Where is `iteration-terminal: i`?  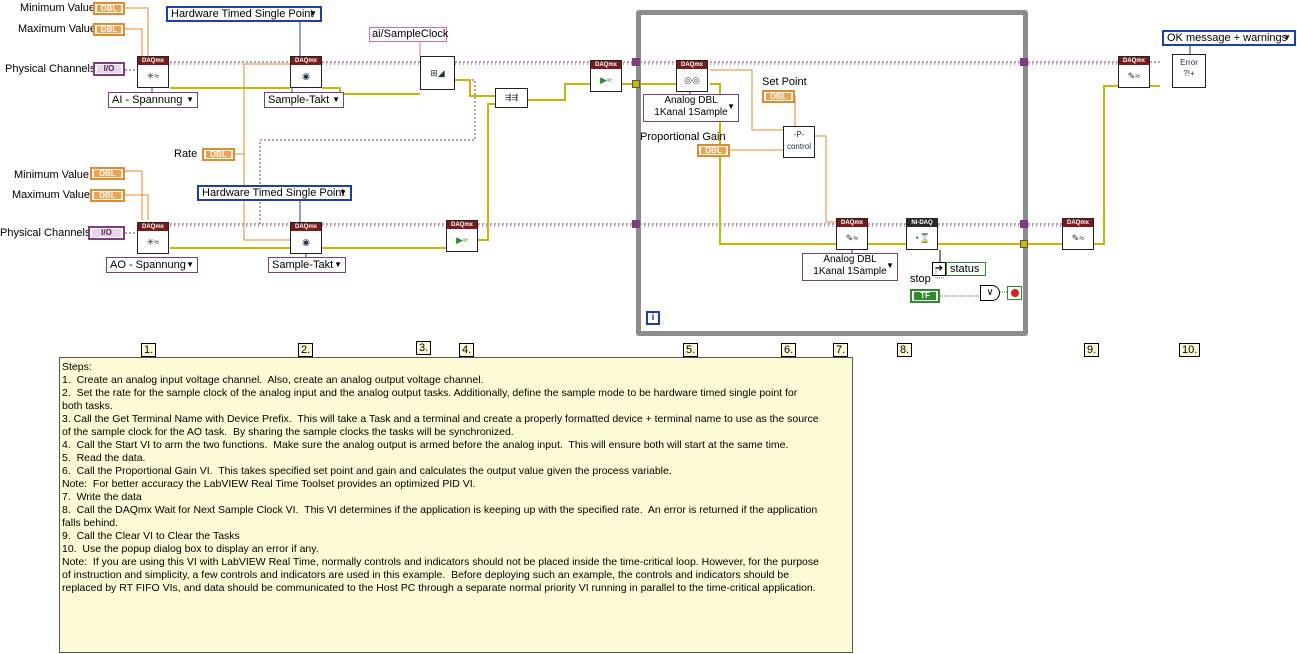
iteration-terminal: i is located at coordinates (653, 318).